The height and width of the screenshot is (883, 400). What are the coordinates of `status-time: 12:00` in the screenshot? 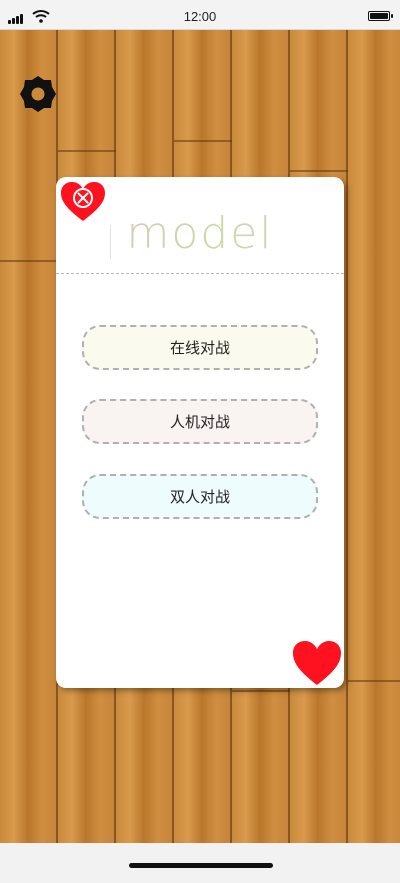 It's located at (200, 16).